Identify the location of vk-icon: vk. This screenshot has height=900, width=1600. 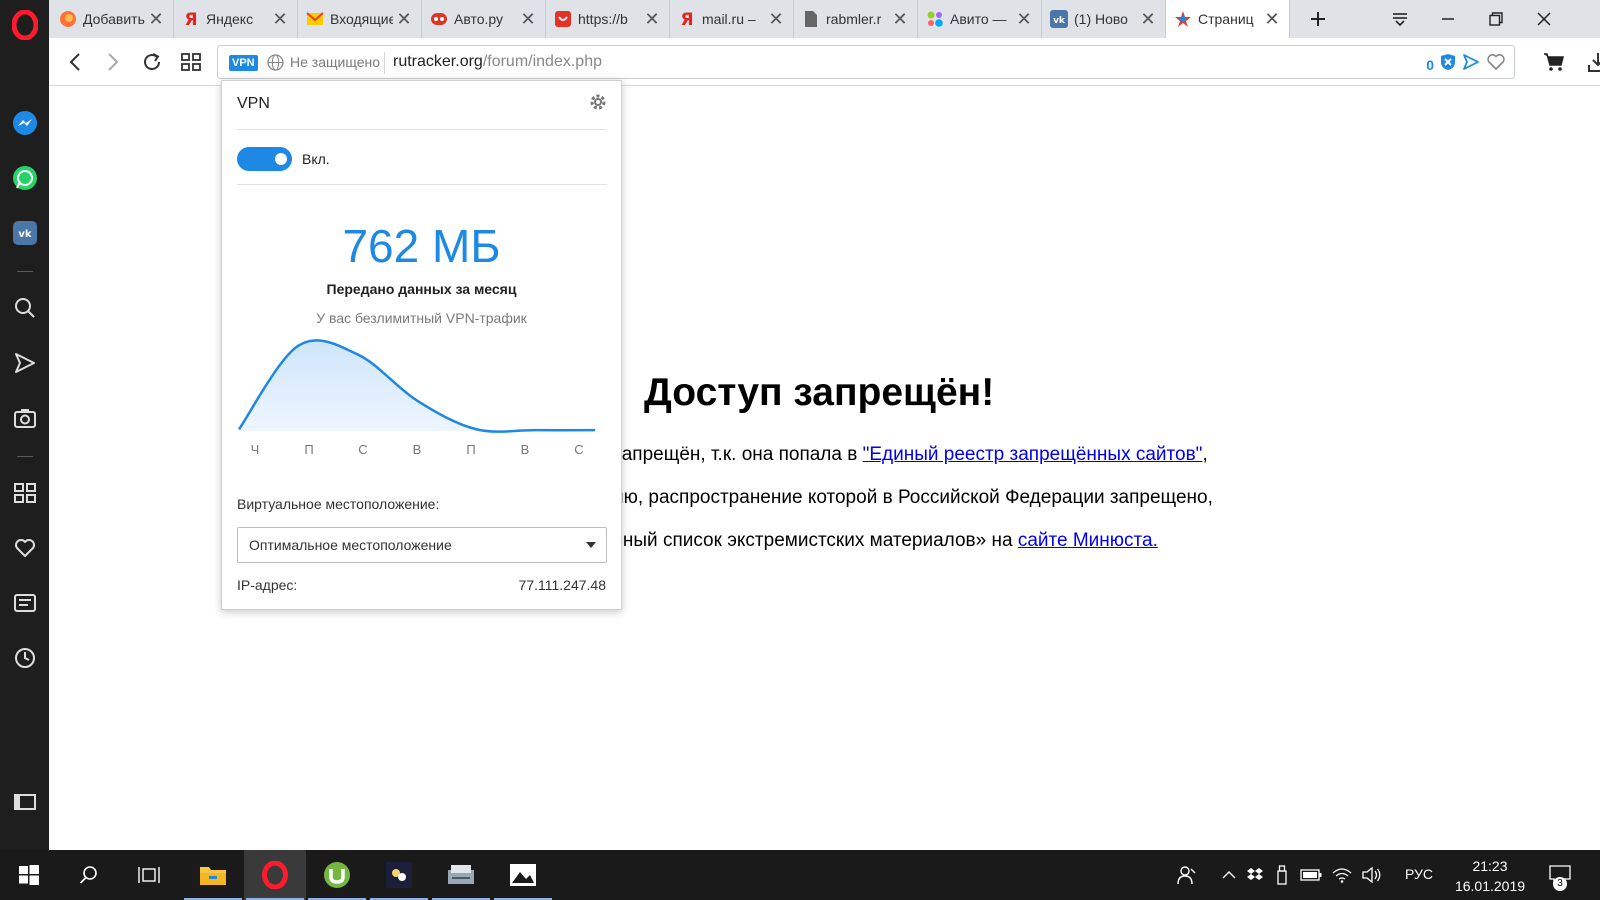
(24, 233).